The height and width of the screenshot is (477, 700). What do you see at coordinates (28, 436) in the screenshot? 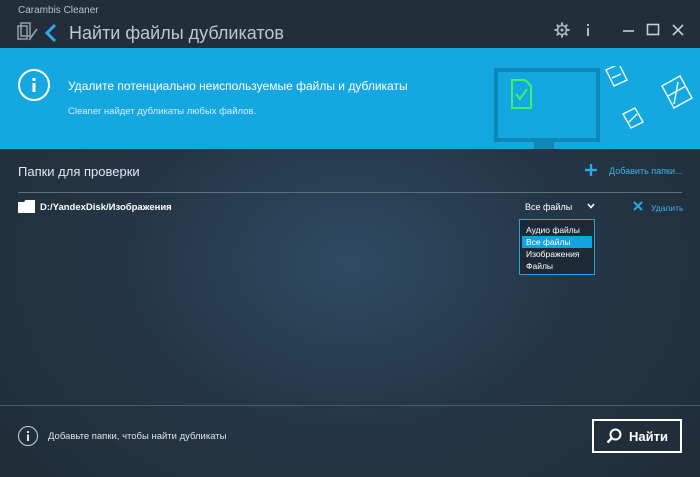
I see `footer-info-icon` at bounding box center [28, 436].